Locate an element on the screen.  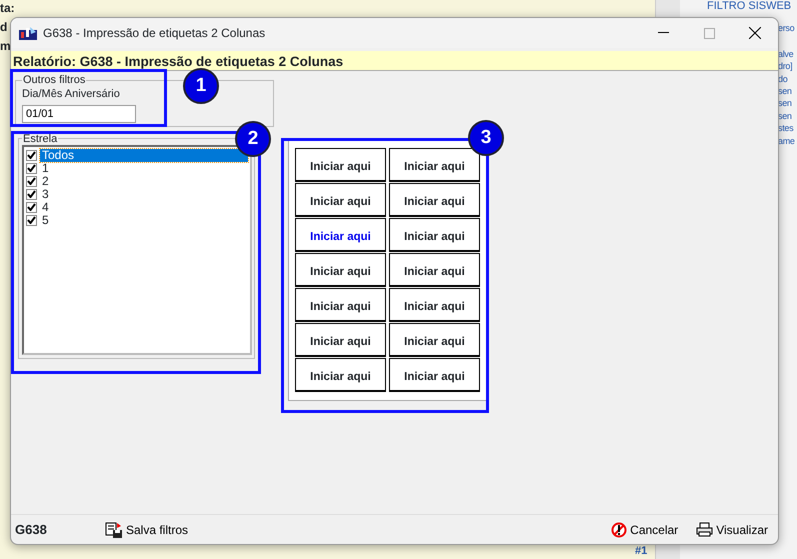
list-item: 1 is located at coordinates (45, 168).